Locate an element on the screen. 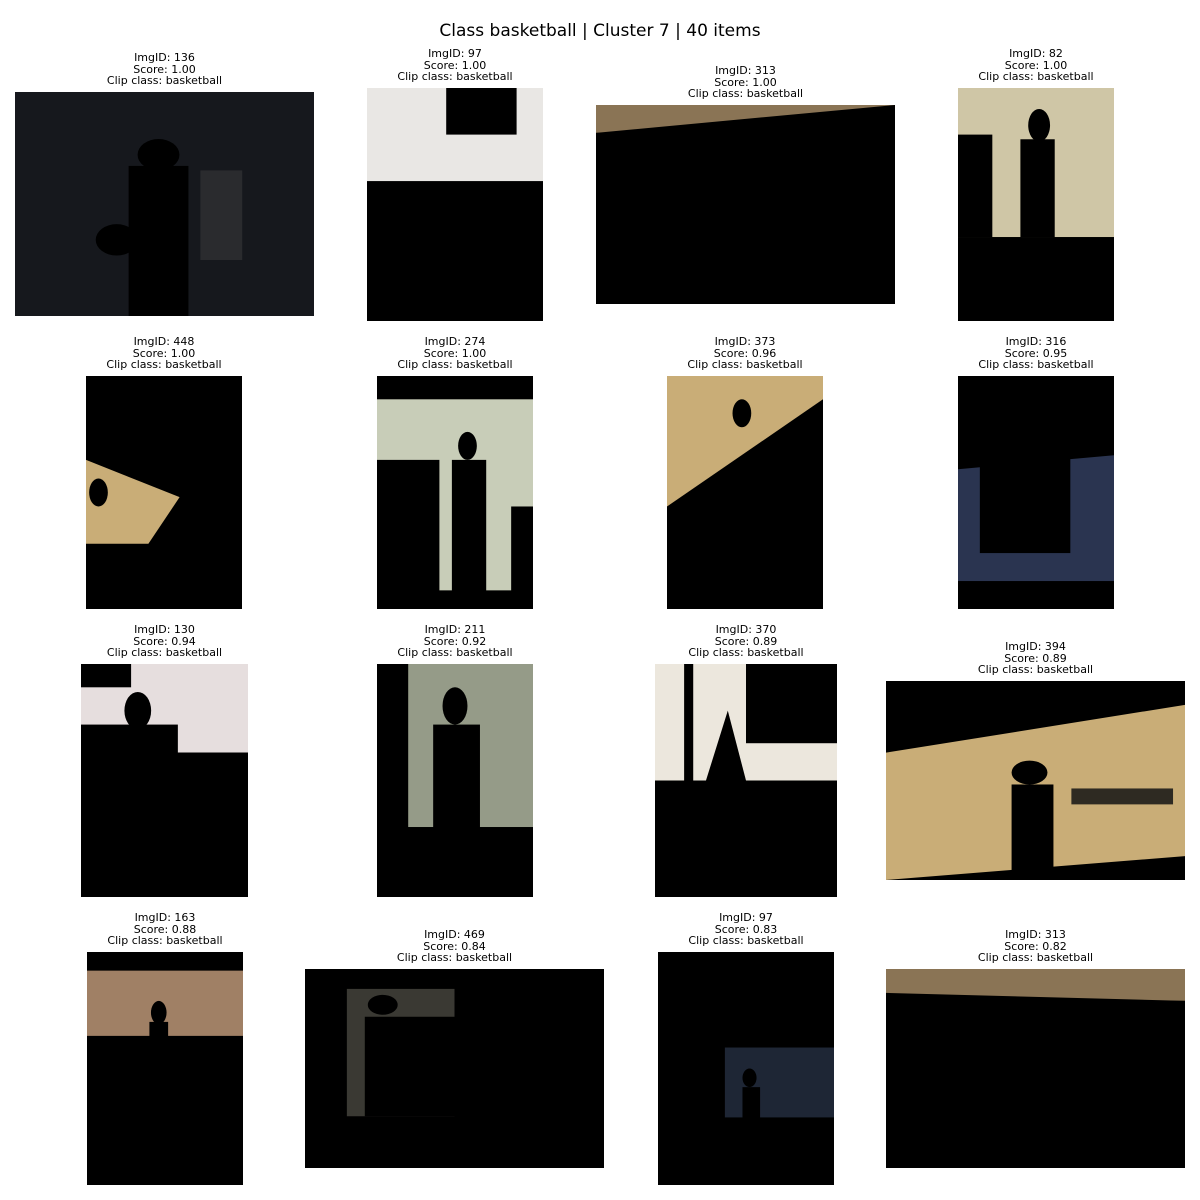 The width and height of the screenshot is (1200, 1200). image-id-label: ImgID: 136 is located at coordinates (164, 57).